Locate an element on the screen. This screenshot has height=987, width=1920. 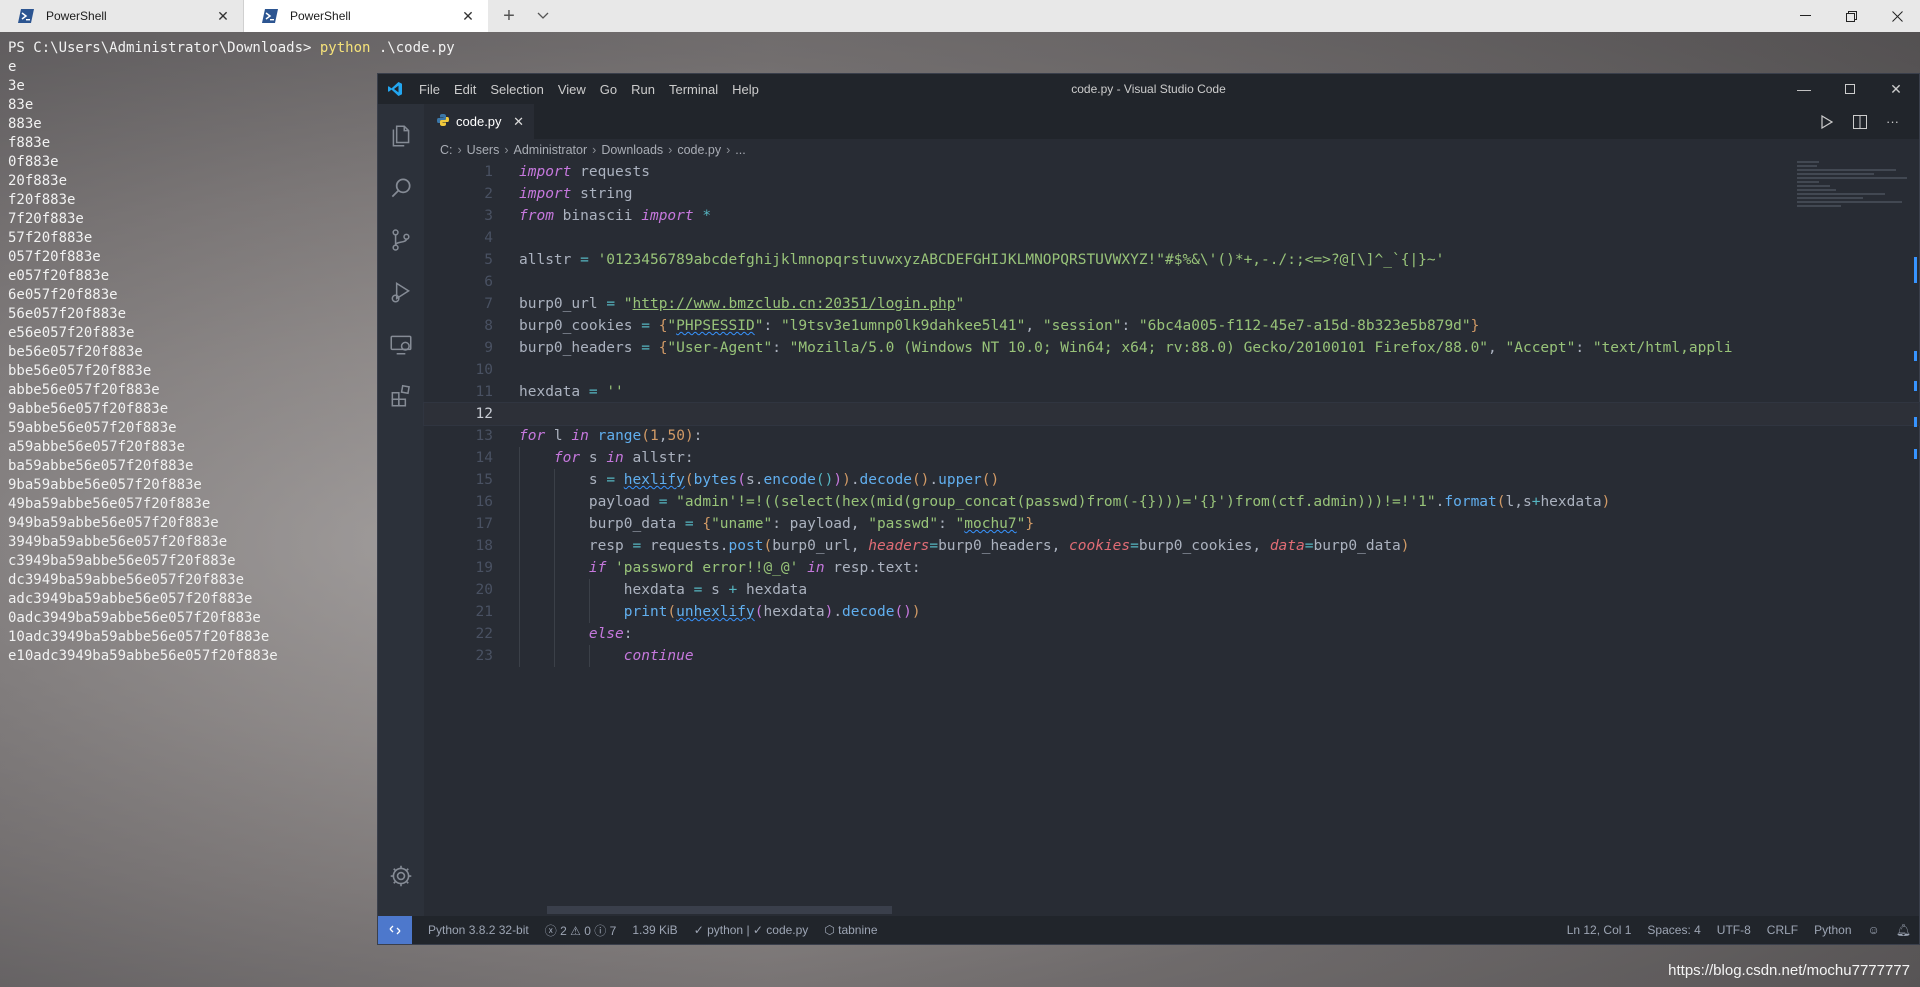
prompt-path: PS C:\Users\Administrator\Downloads> is located at coordinates (164, 48).